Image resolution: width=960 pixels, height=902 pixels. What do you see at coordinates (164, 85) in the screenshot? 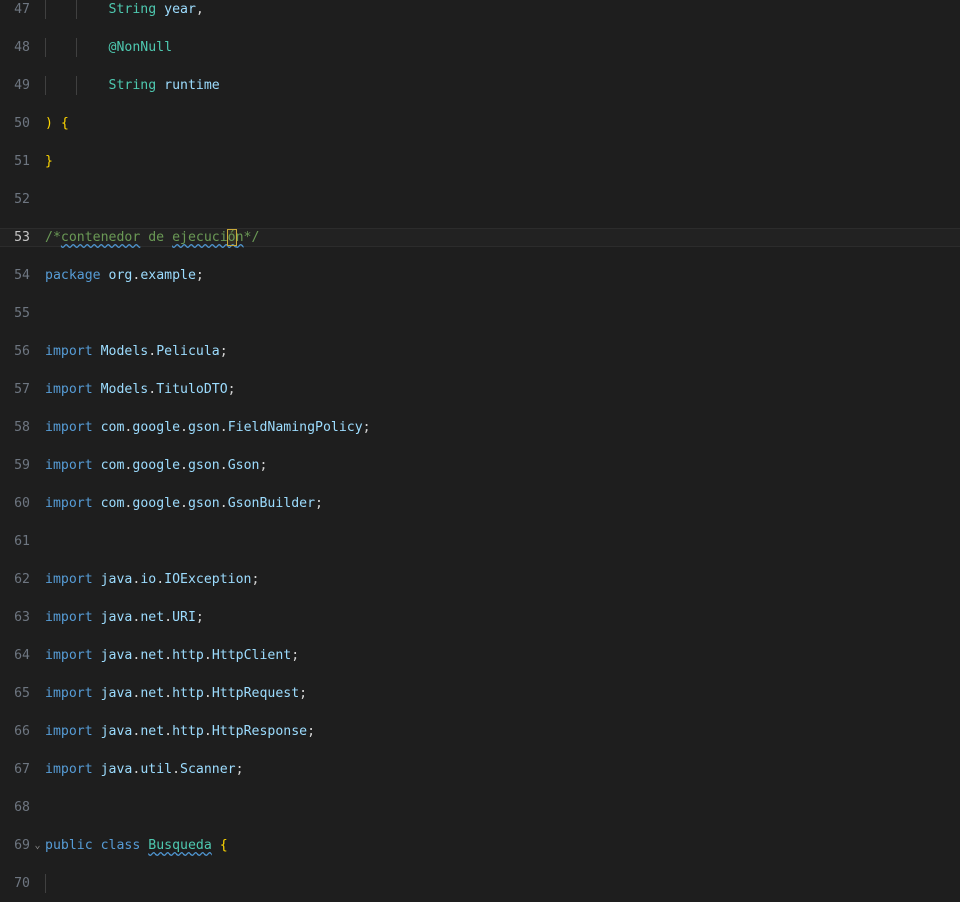
I see `line-content: String runtime` at bounding box center [164, 85].